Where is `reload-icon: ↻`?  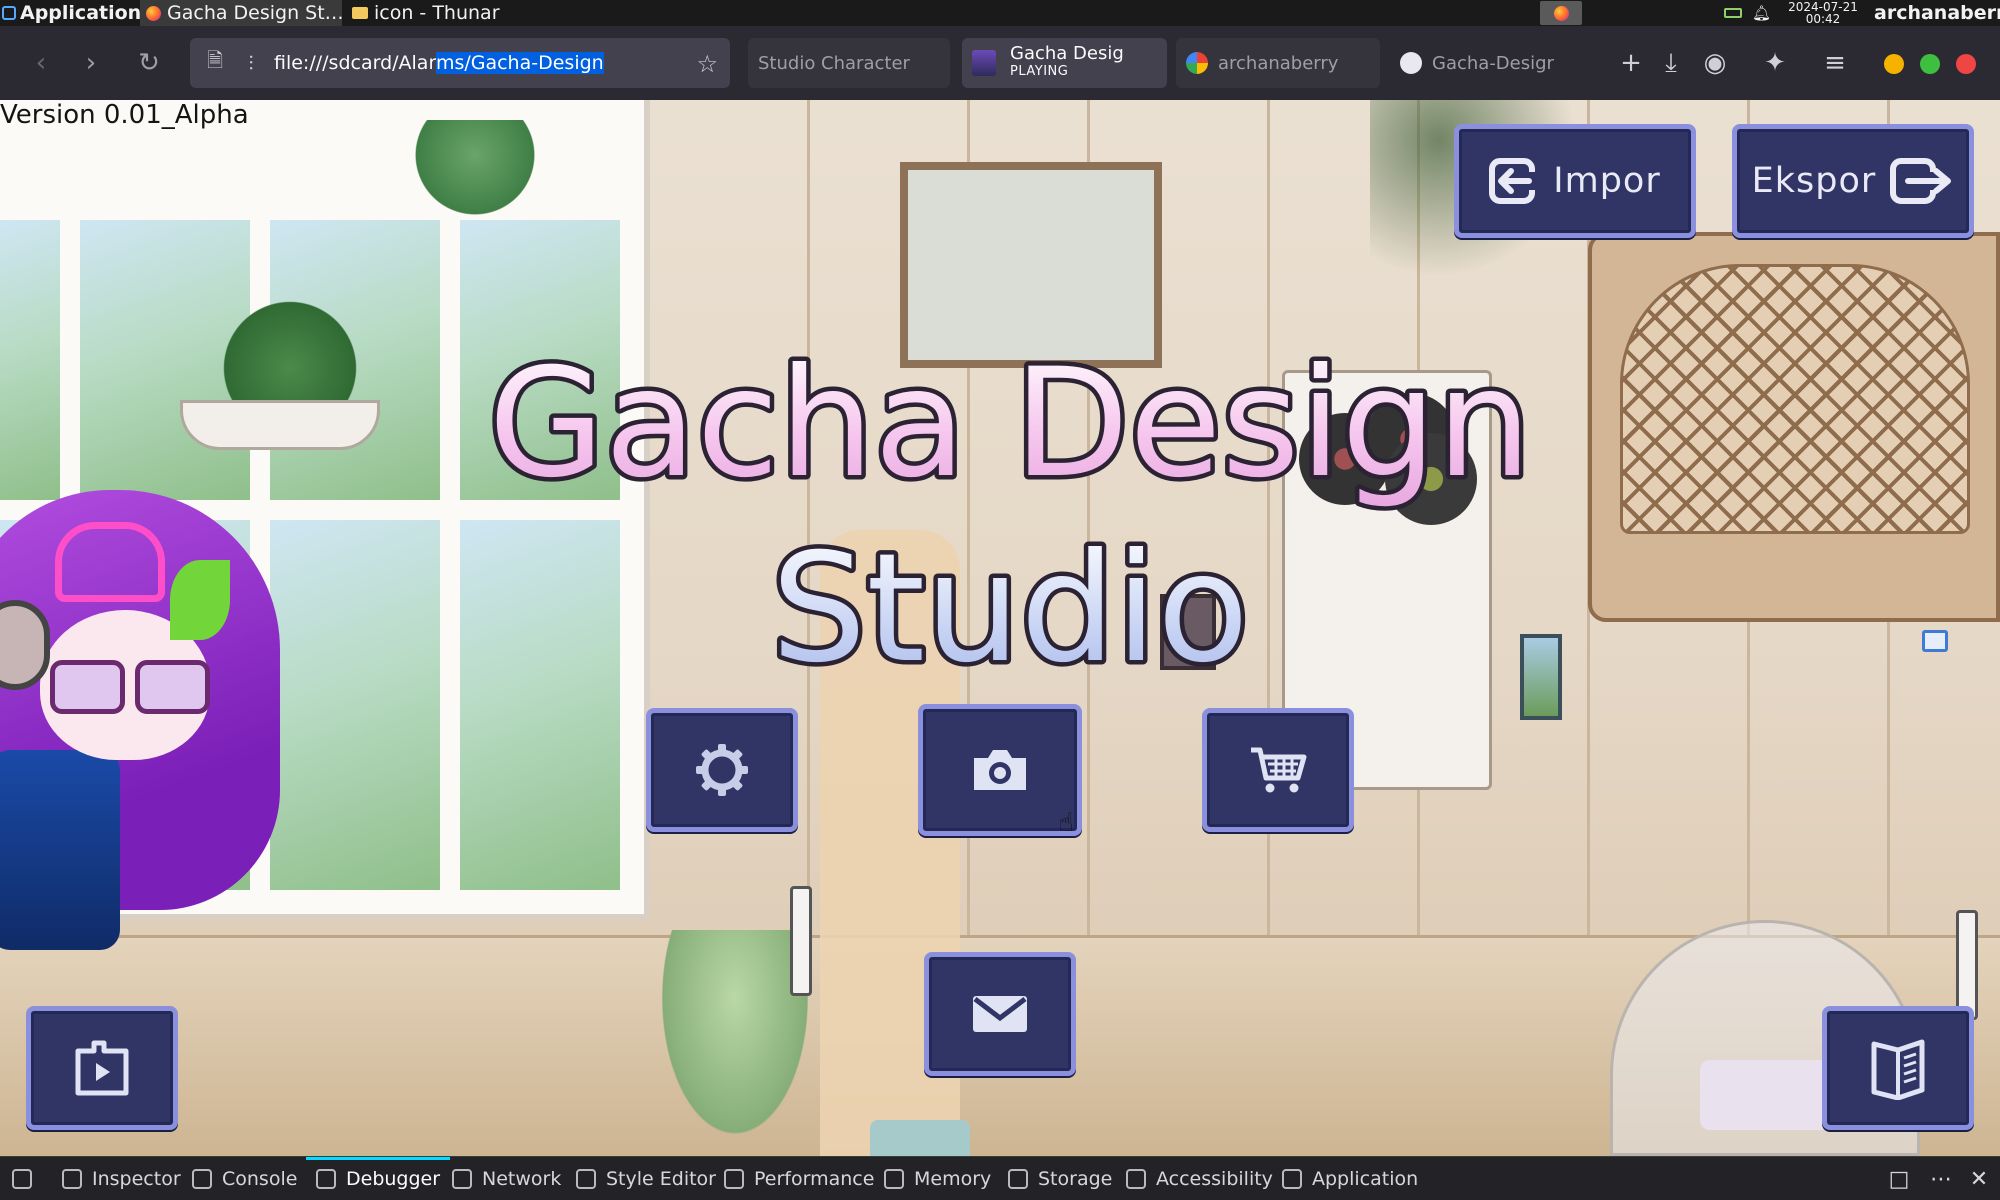 reload-icon: ↻ is located at coordinates (149, 63).